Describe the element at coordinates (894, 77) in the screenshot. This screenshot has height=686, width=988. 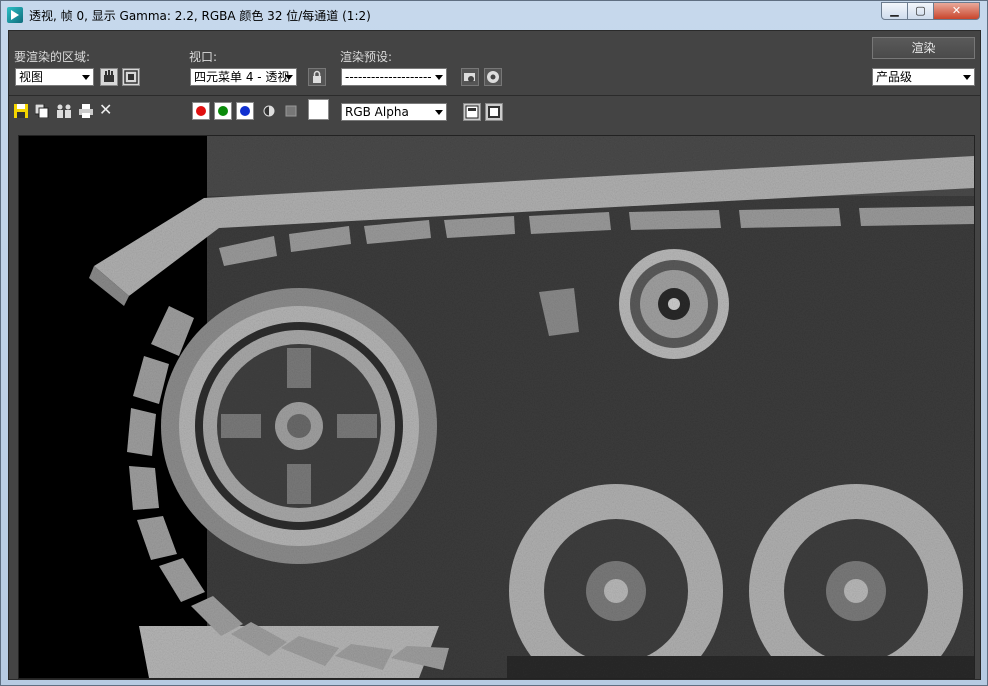
I see `quality-dropdown-value: 产品级` at that location.